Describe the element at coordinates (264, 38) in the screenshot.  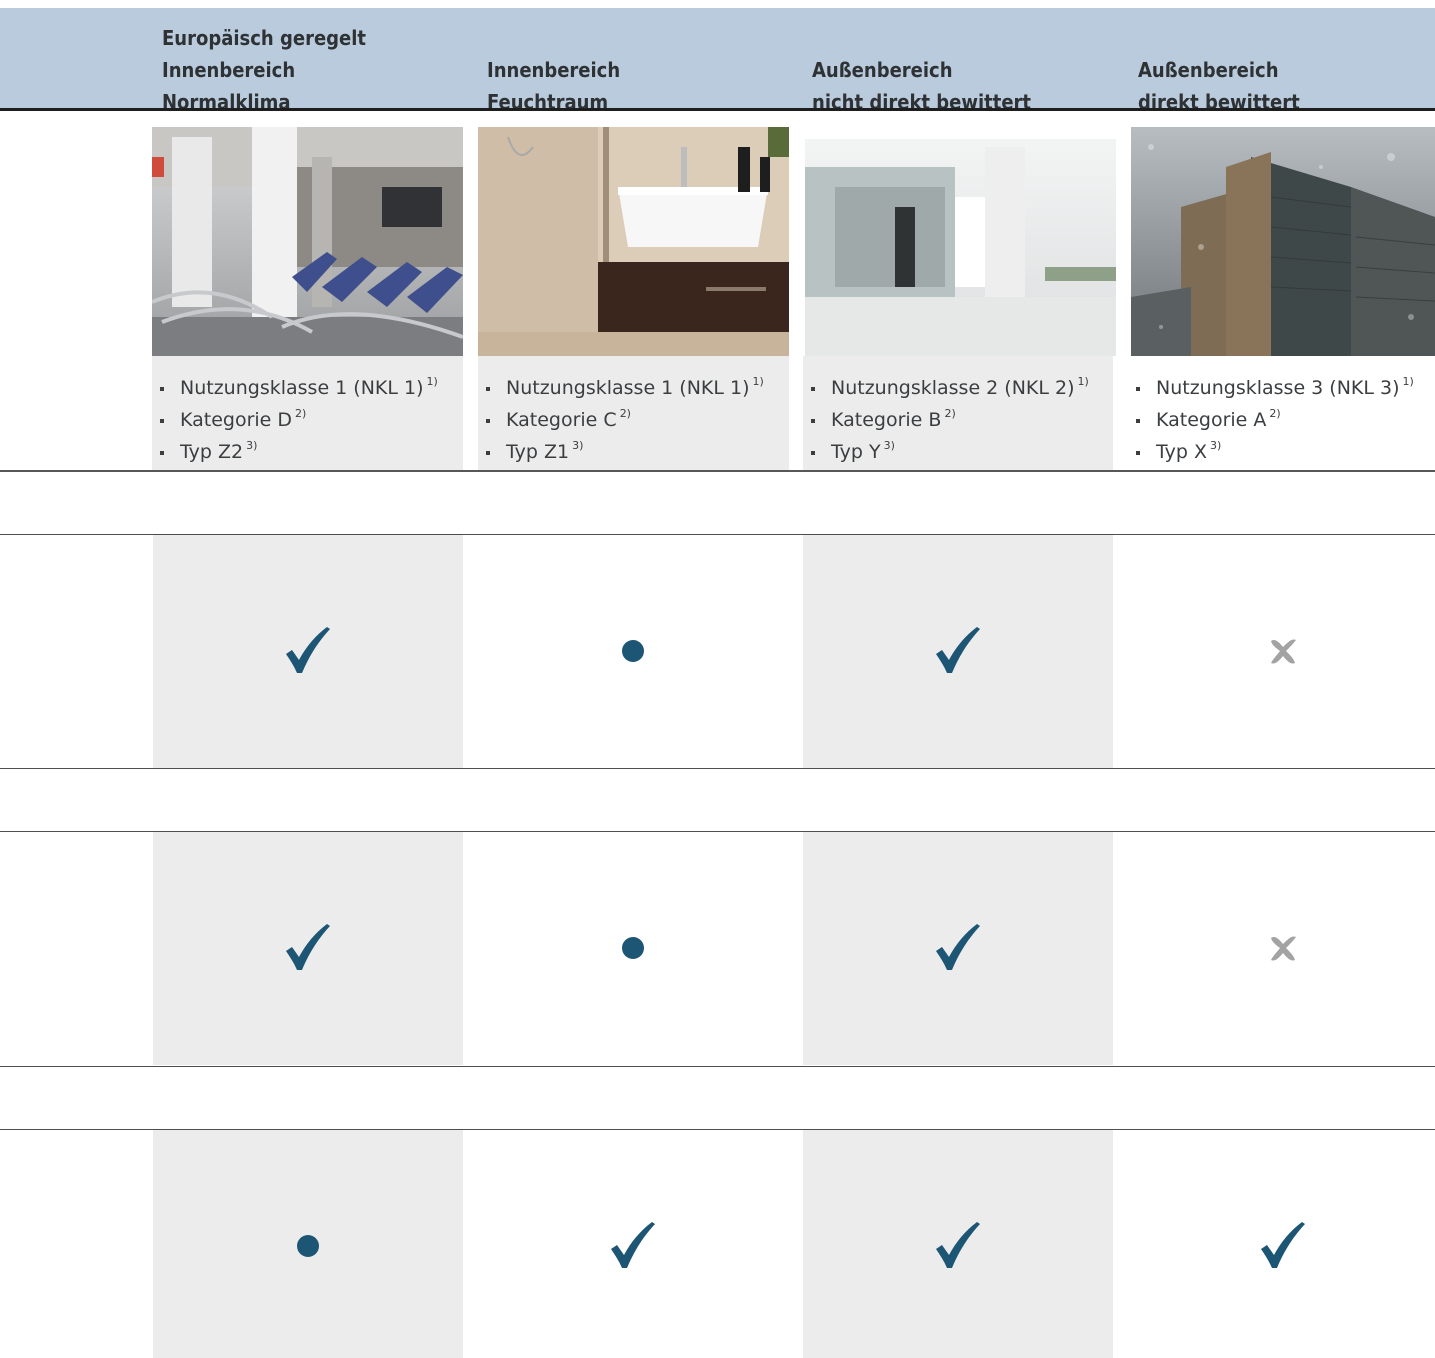
I see `header-col-1-line-1: Europäisch geregelt` at that location.